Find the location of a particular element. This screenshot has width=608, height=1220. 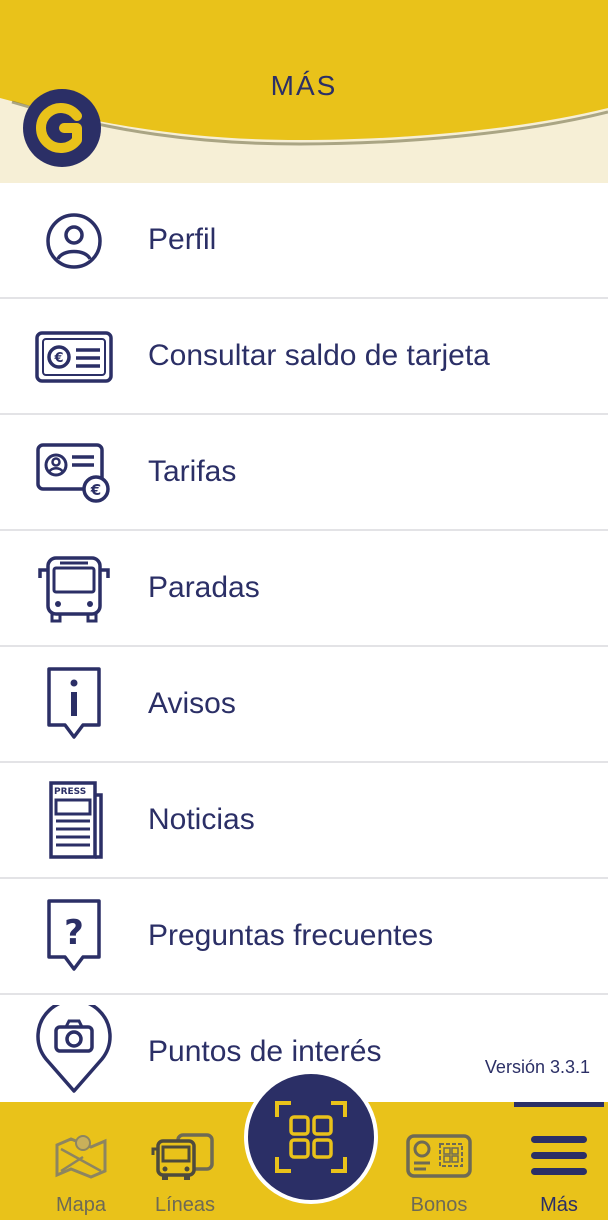

pass-card-icon is located at coordinates (439, 1156).